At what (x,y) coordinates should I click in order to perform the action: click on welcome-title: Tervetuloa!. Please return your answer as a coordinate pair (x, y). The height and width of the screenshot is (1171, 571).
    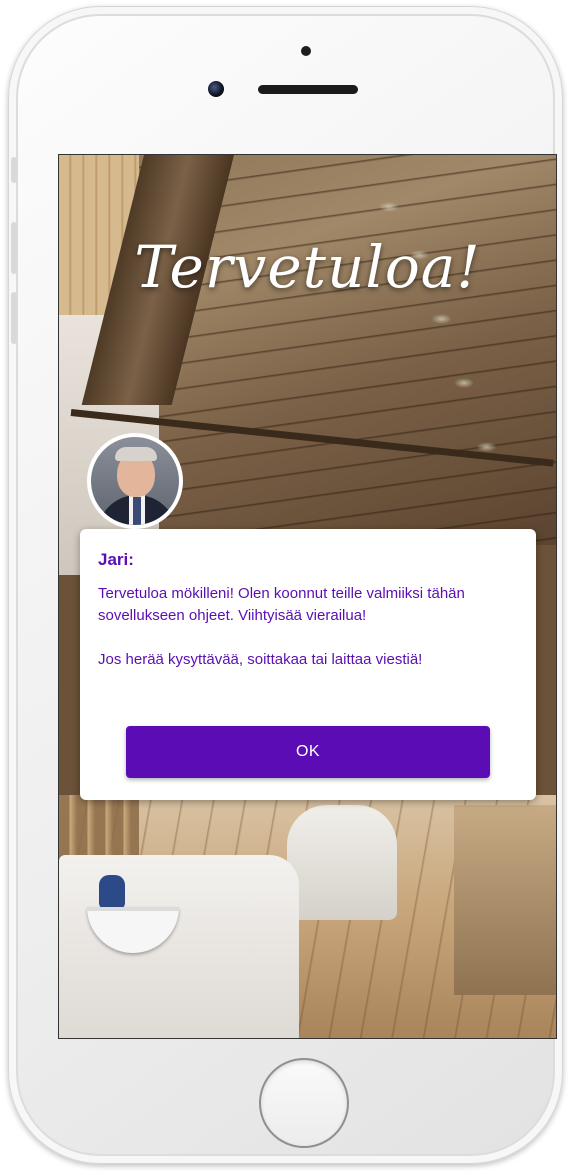
    Looking at the image, I should click on (307, 267).